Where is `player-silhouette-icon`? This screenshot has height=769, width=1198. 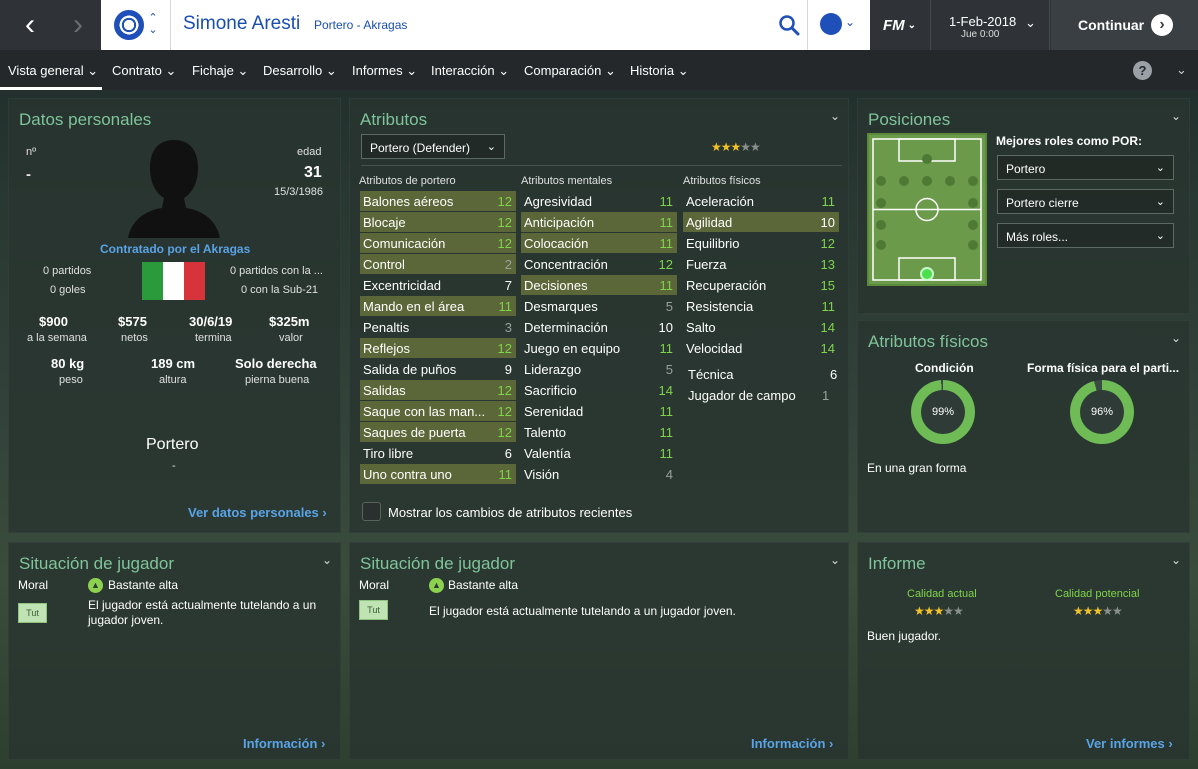 player-silhouette-icon is located at coordinates (174, 189).